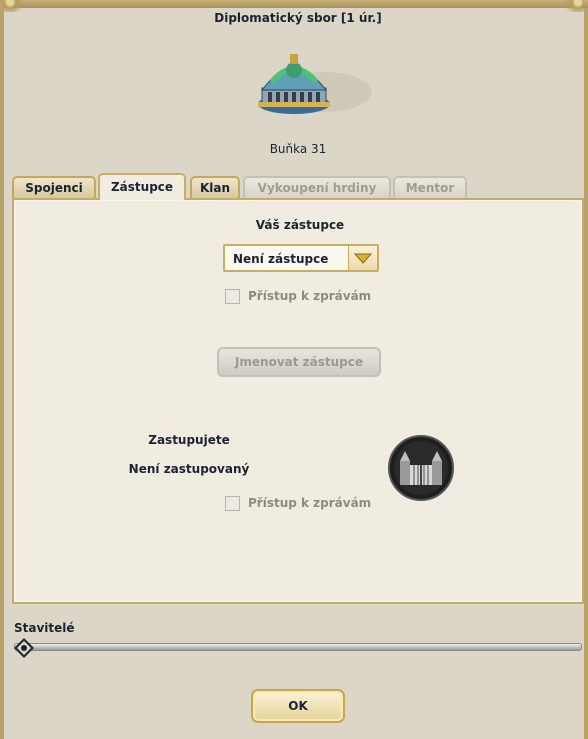 The width and height of the screenshot is (588, 739). Describe the element at coordinates (315, 84) in the screenshot. I see `embassy-building-icon` at that location.